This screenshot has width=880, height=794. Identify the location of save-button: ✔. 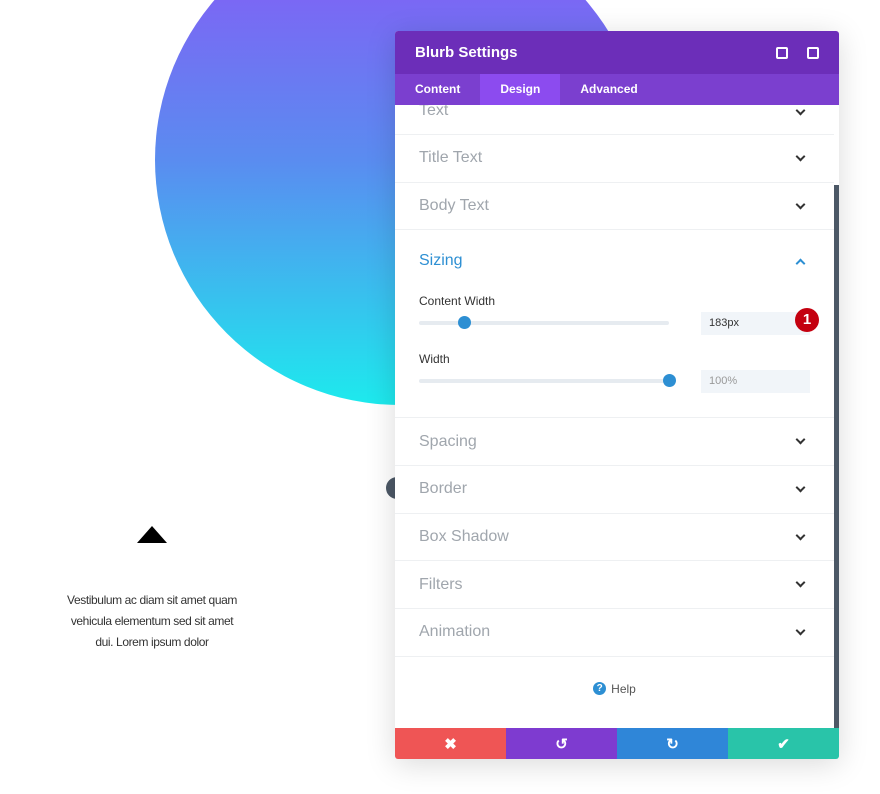
(783, 743).